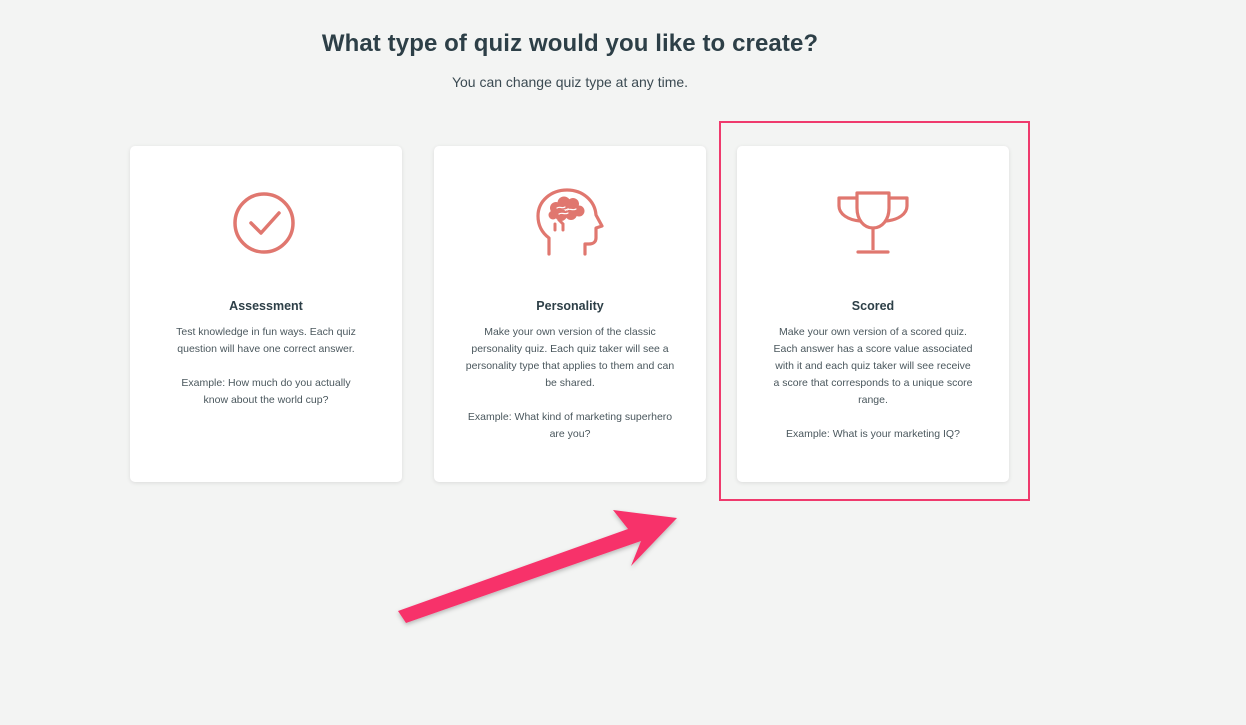 This screenshot has width=1246, height=725. What do you see at coordinates (570, 223) in the screenshot?
I see `brain-head-icon` at bounding box center [570, 223].